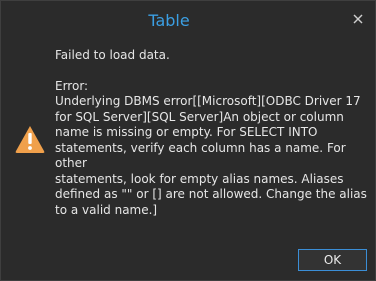 This screenshot has height=281, width=376. What do you see at coordinates (112, 55) in the screenshot?
I see `message-intro: Failed to load data.` at bounding box center [112, 55].